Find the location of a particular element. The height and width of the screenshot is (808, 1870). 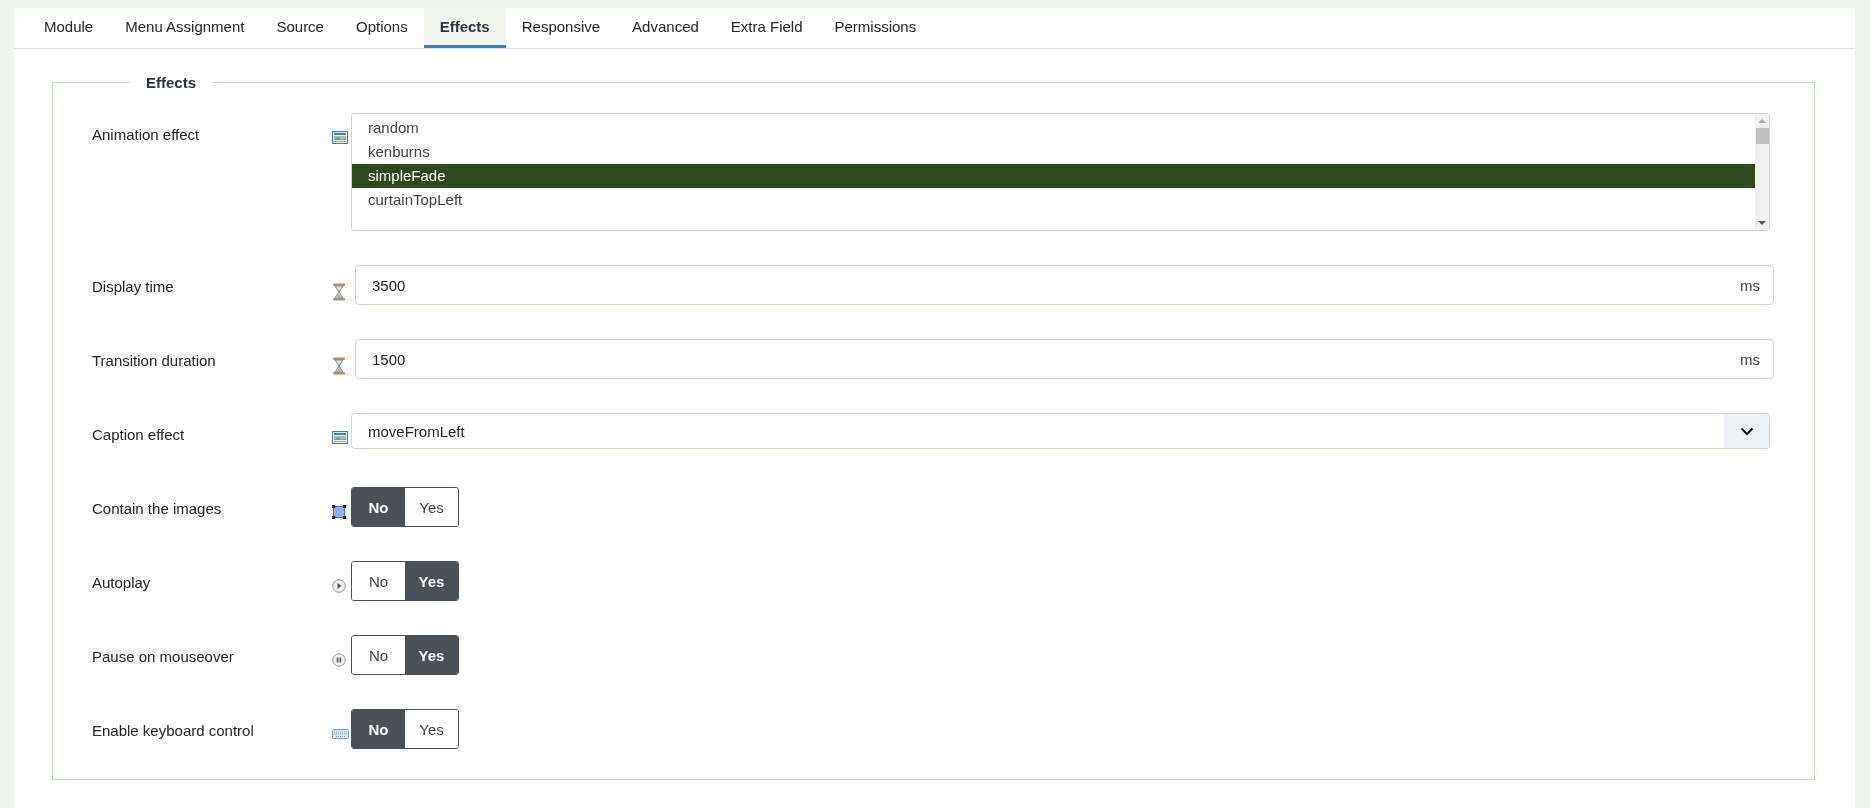

tab: Options is located at coordinates (381, 28).